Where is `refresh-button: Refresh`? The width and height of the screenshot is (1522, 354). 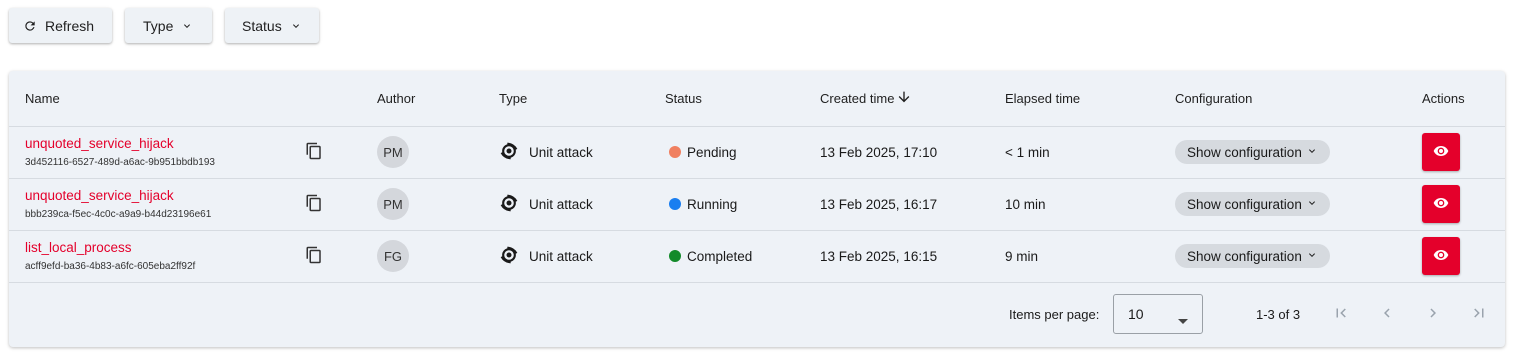 refresh-button: Refresh is located at coordinates (60, 25).